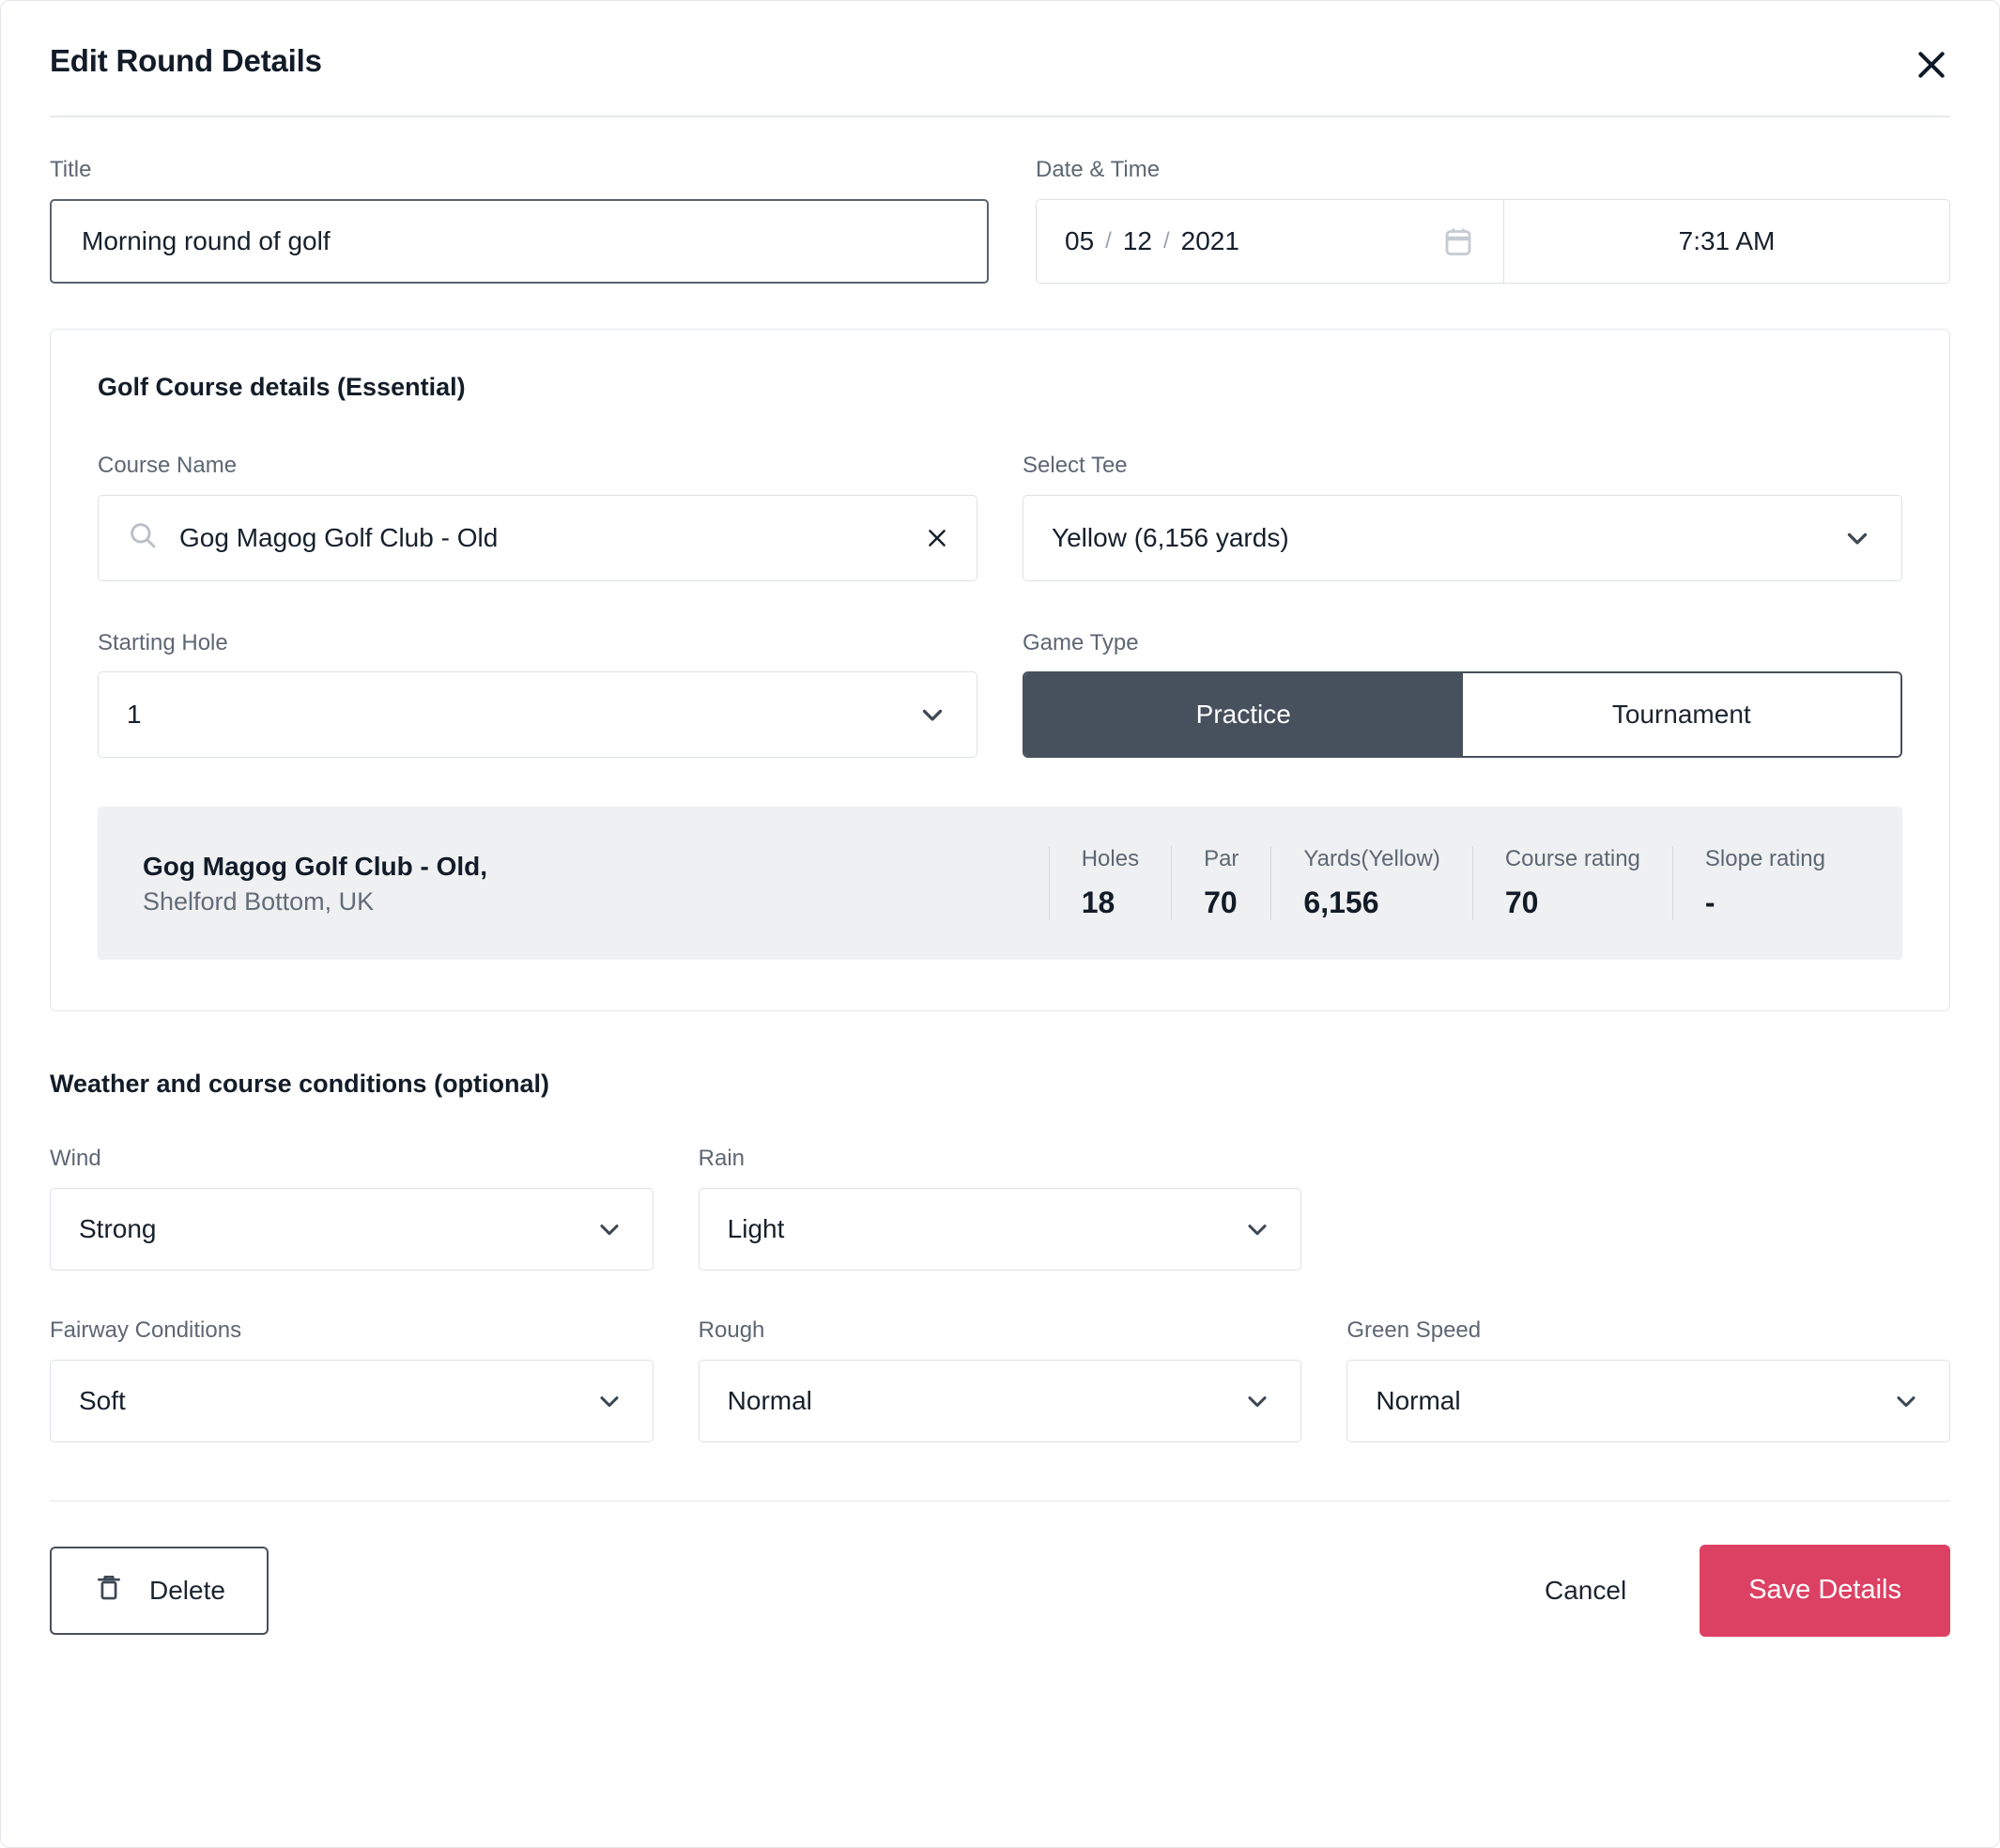 The height and width of the screenshot is (1848, 2000). What do you see at coordinates (537, 715) in the screenshot?
I see `starting-hole-dropdown: 1` at bounding box center [537, 715].